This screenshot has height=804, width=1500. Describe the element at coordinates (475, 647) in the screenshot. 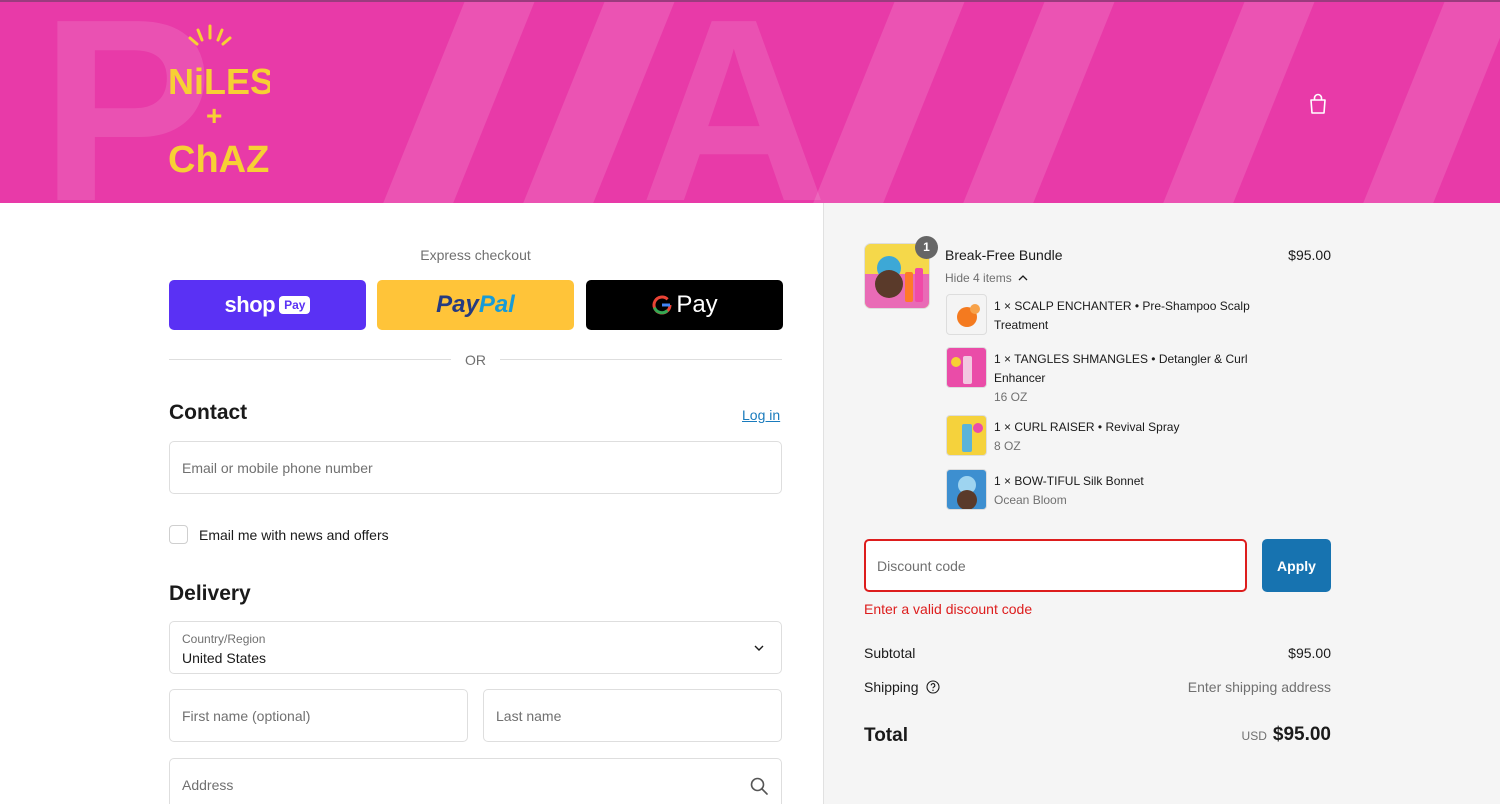

I see `country-select: Country/Region United States` at that location.